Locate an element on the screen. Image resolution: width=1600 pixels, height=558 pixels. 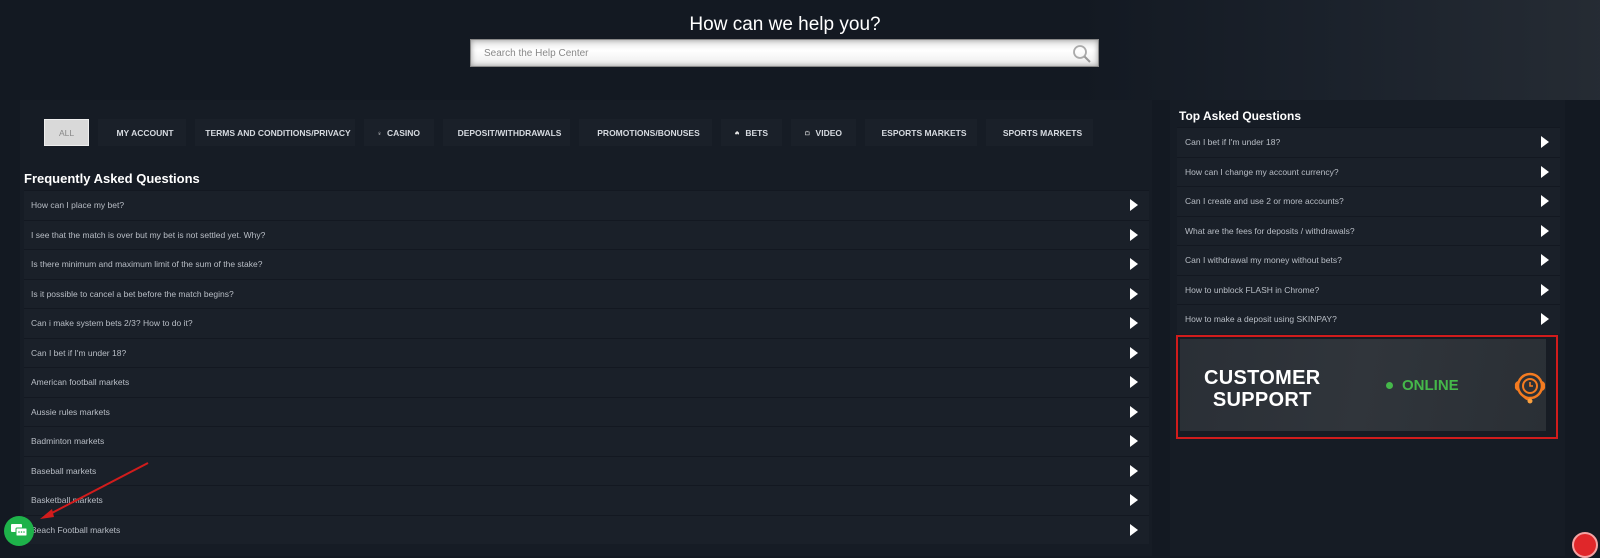
support-line1: CUSTOMER is located at coordinates (1262, 378).